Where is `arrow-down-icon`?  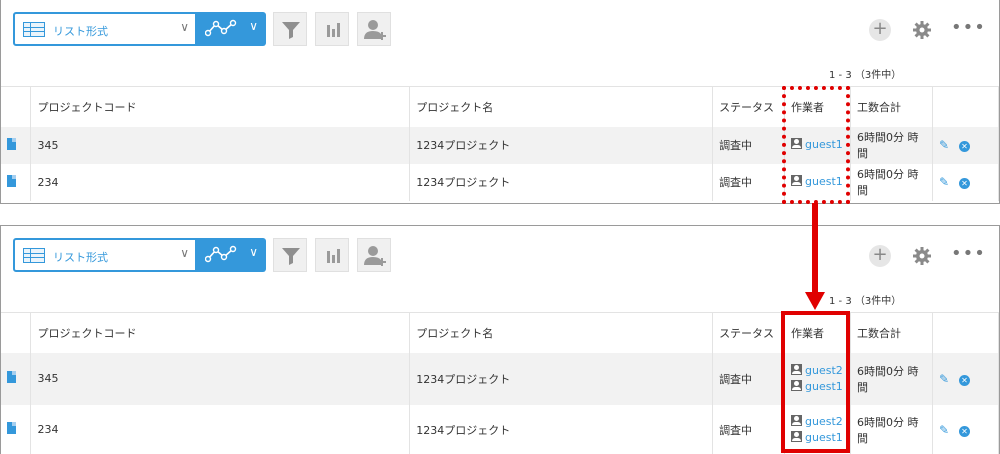
arrow-down-icon is located at coordinates (815, 301).